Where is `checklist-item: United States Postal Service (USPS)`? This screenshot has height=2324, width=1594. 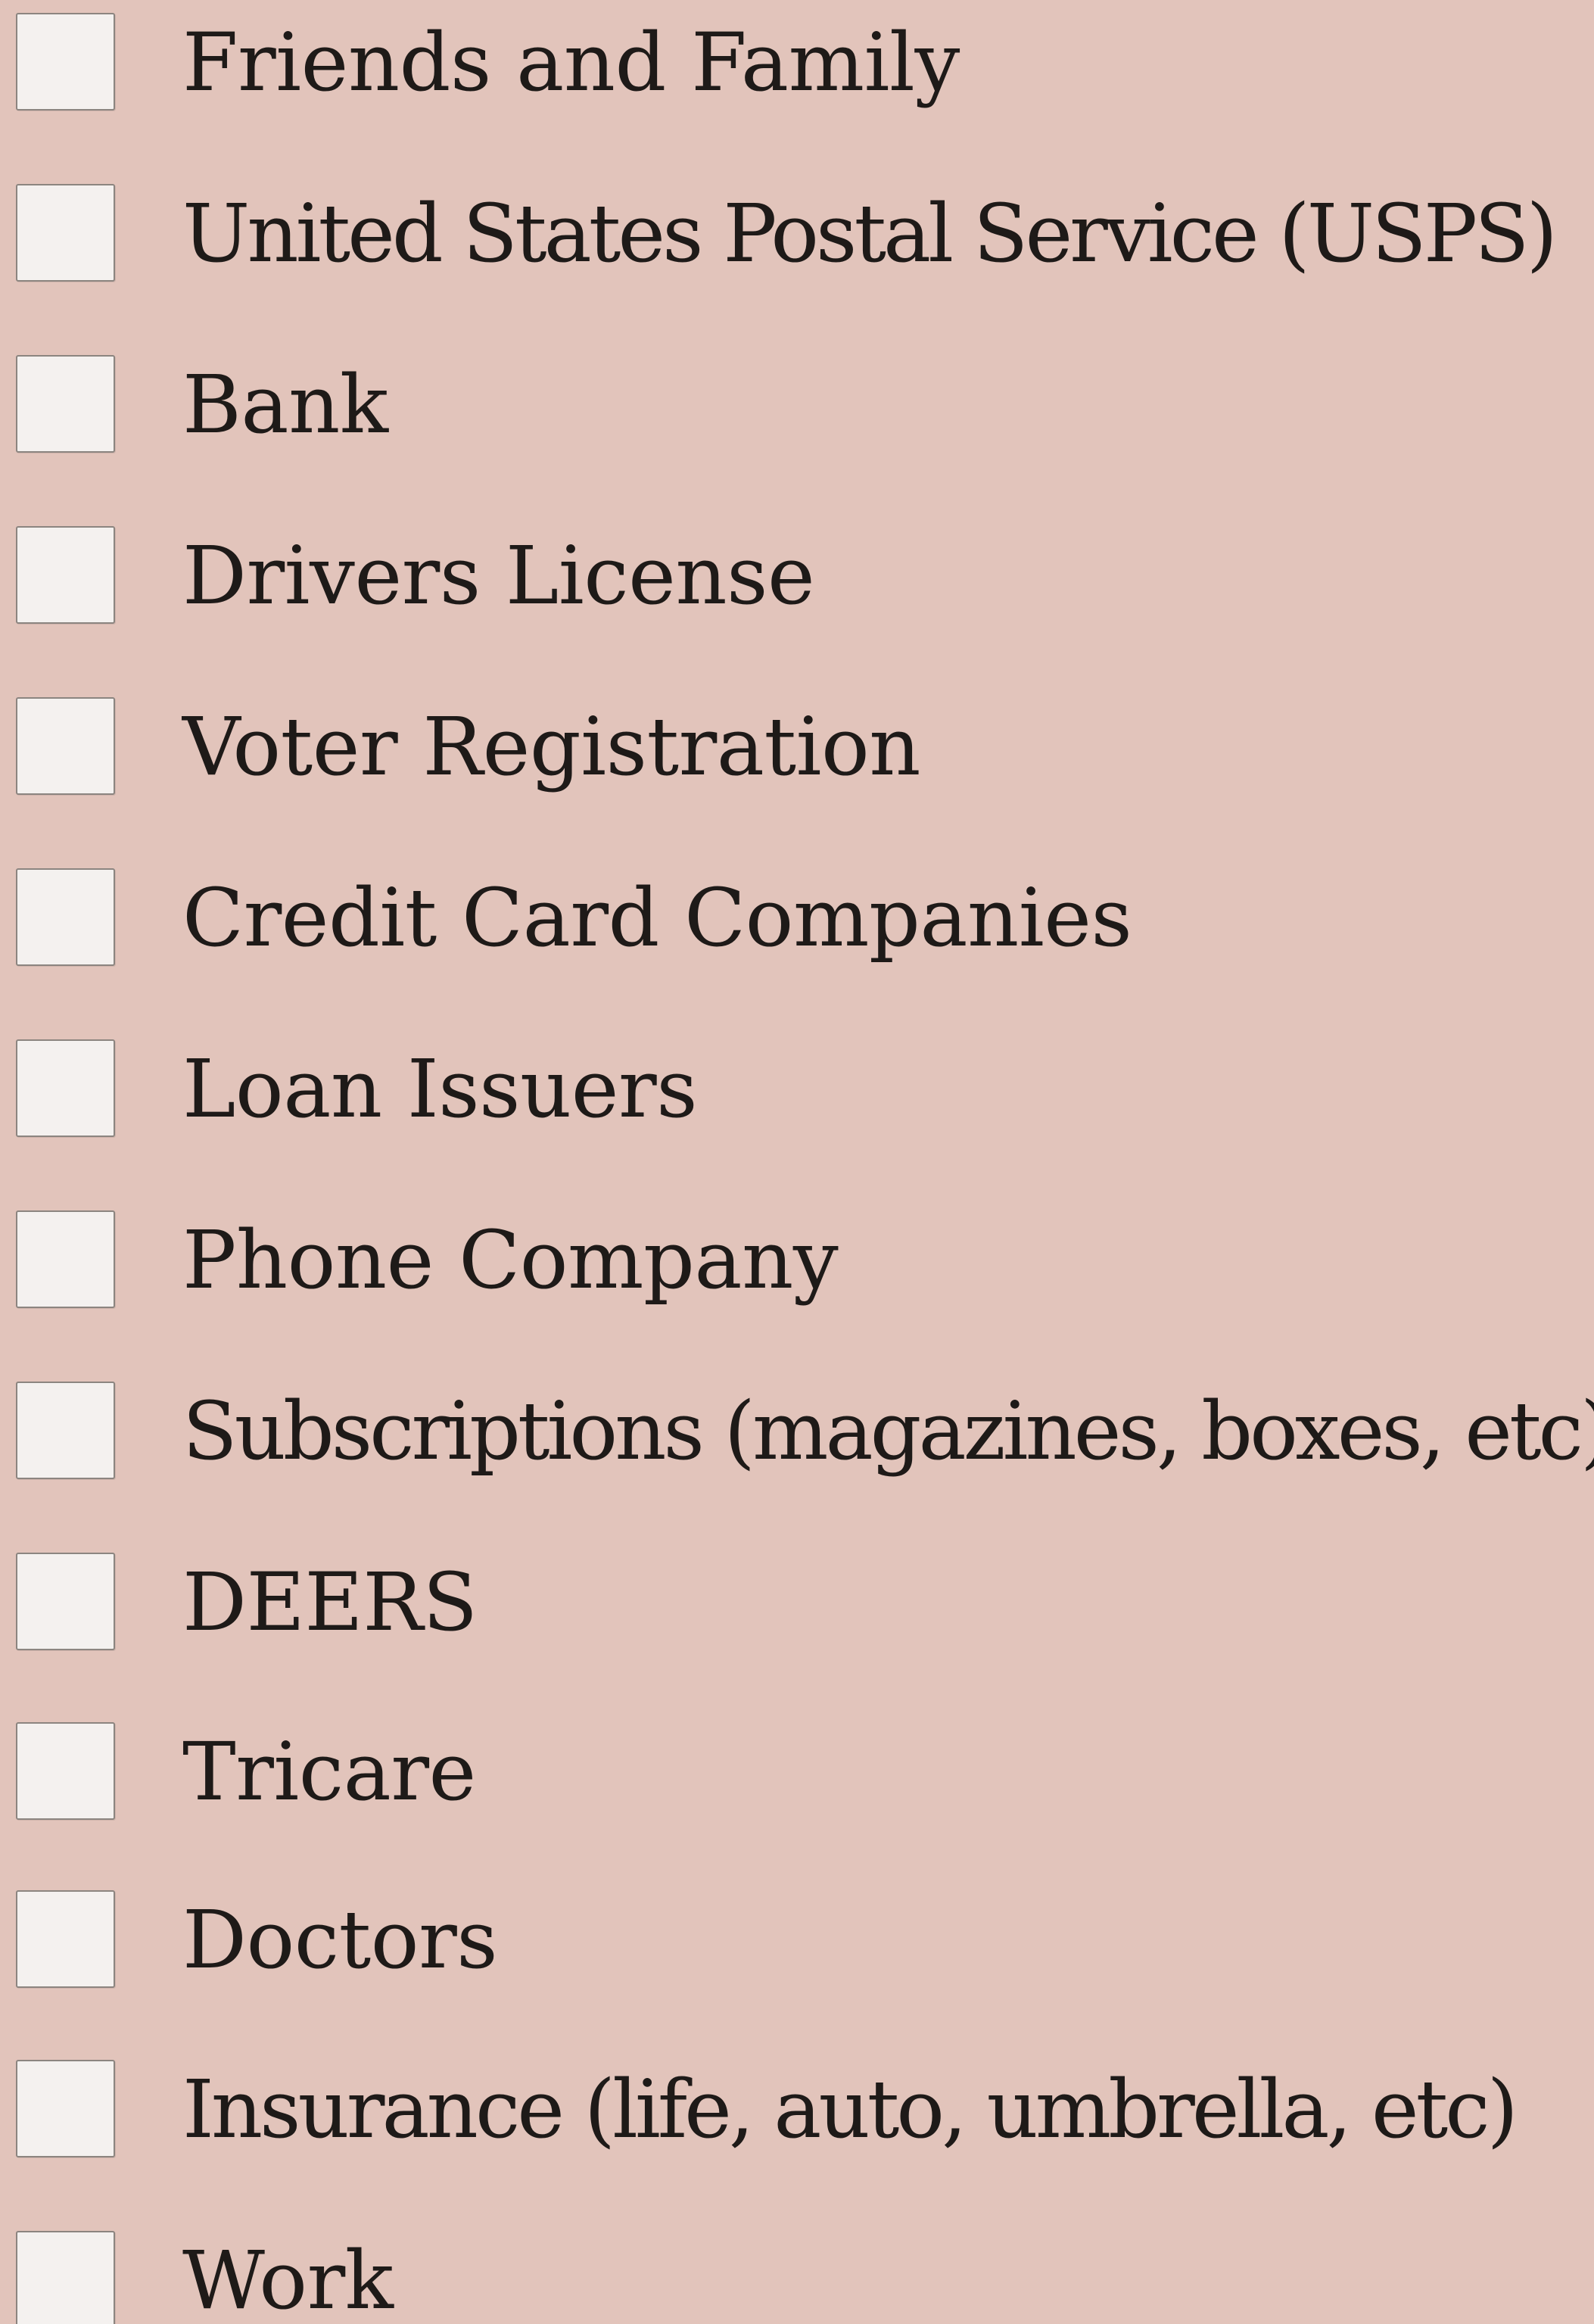
checklist-item: United States Postal Service (USPS) is located at coordinates (797, 256).